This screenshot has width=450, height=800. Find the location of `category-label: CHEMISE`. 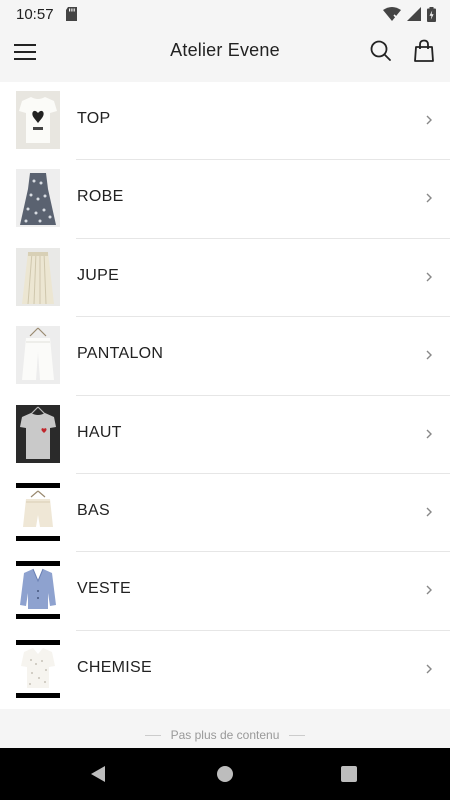

category-label: CHEMISE is located at coordinates (114, 667).